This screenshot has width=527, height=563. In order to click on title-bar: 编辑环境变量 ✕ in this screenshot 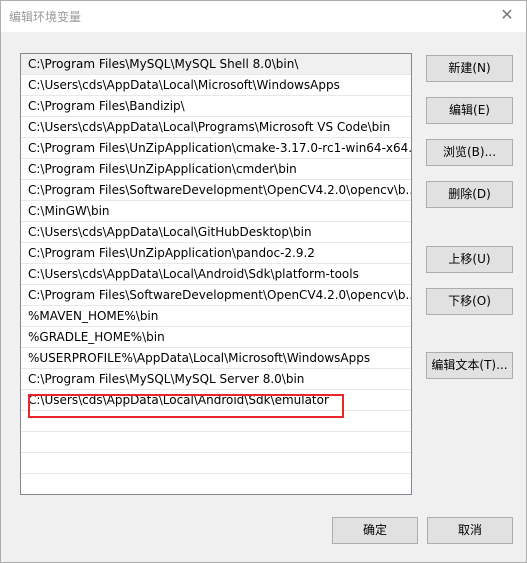, I will do `click(263, 16)`.